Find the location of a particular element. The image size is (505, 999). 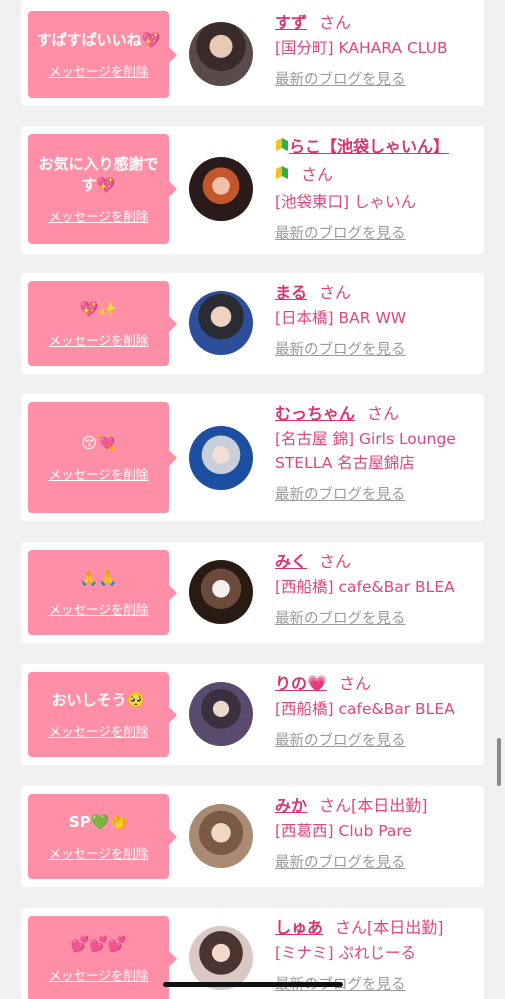

member-info: らこ【池袋しゃいん】 さん [池袋東口] しゃいん 最新のブログを見る is located at coordinates (377, 188).